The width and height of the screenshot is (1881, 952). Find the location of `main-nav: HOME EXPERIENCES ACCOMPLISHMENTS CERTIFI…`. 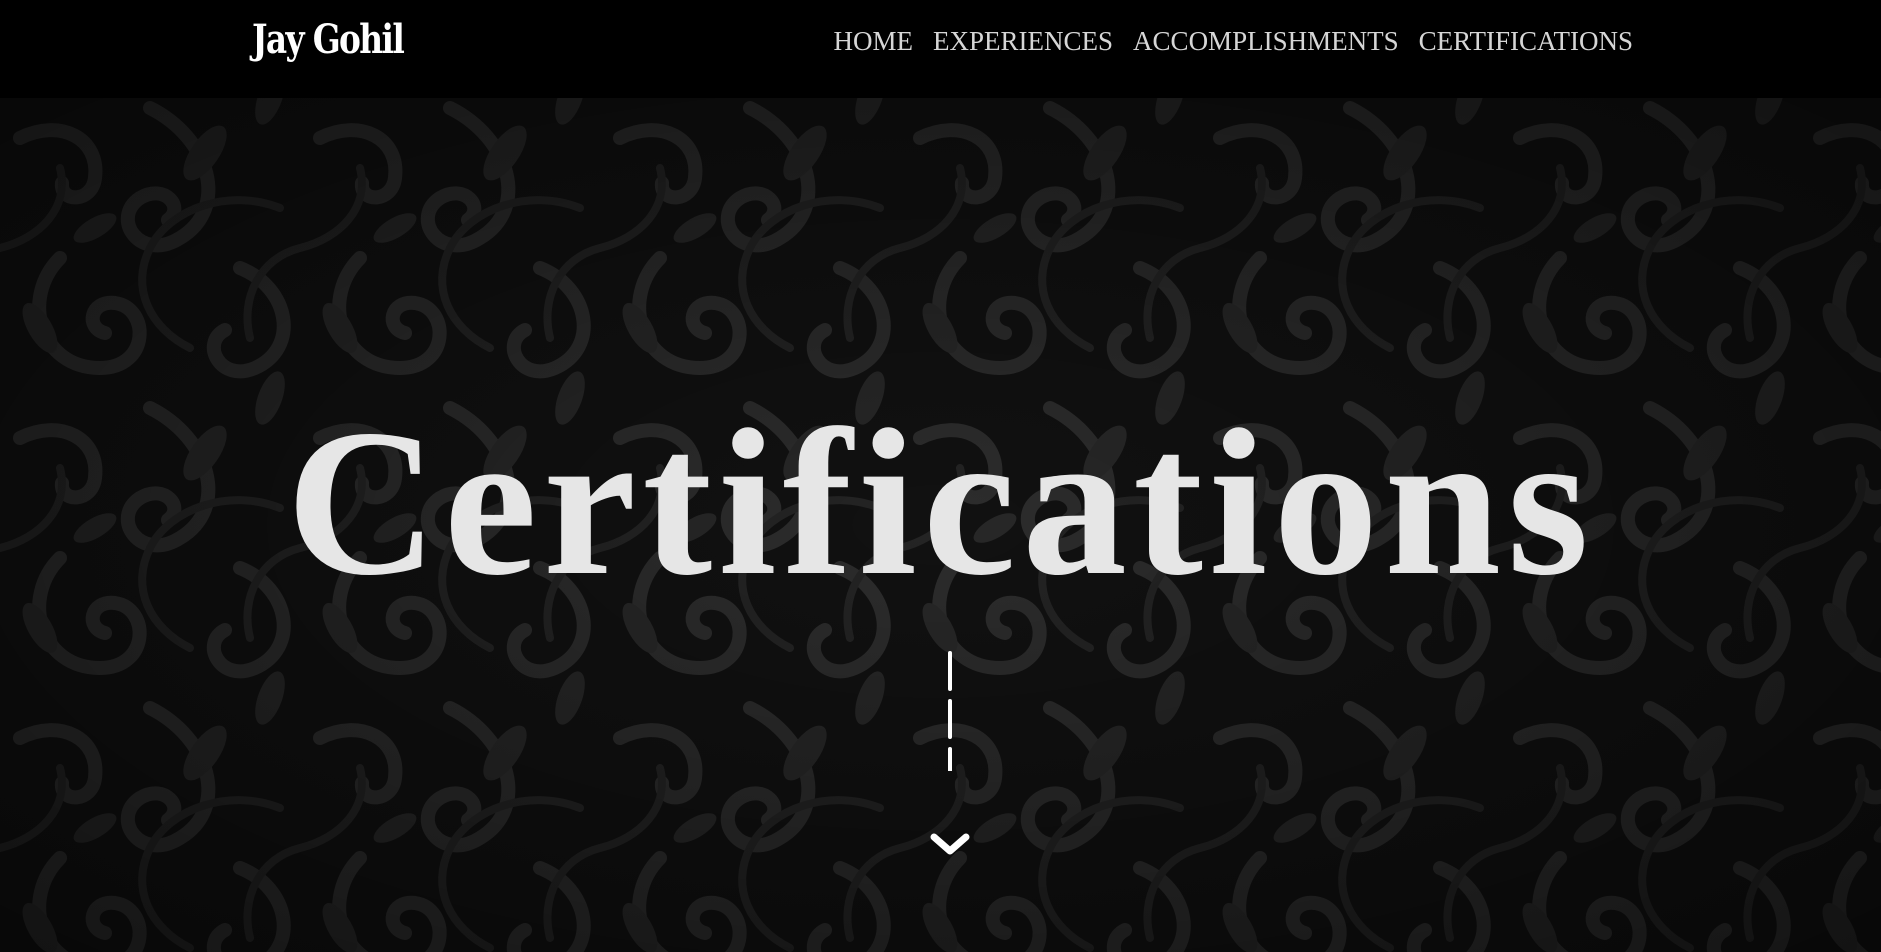

main-nav: HOME EXPERIENCES ACCOMPLISHMENTS CERTIFI… is located at coordinates (1233, 41).